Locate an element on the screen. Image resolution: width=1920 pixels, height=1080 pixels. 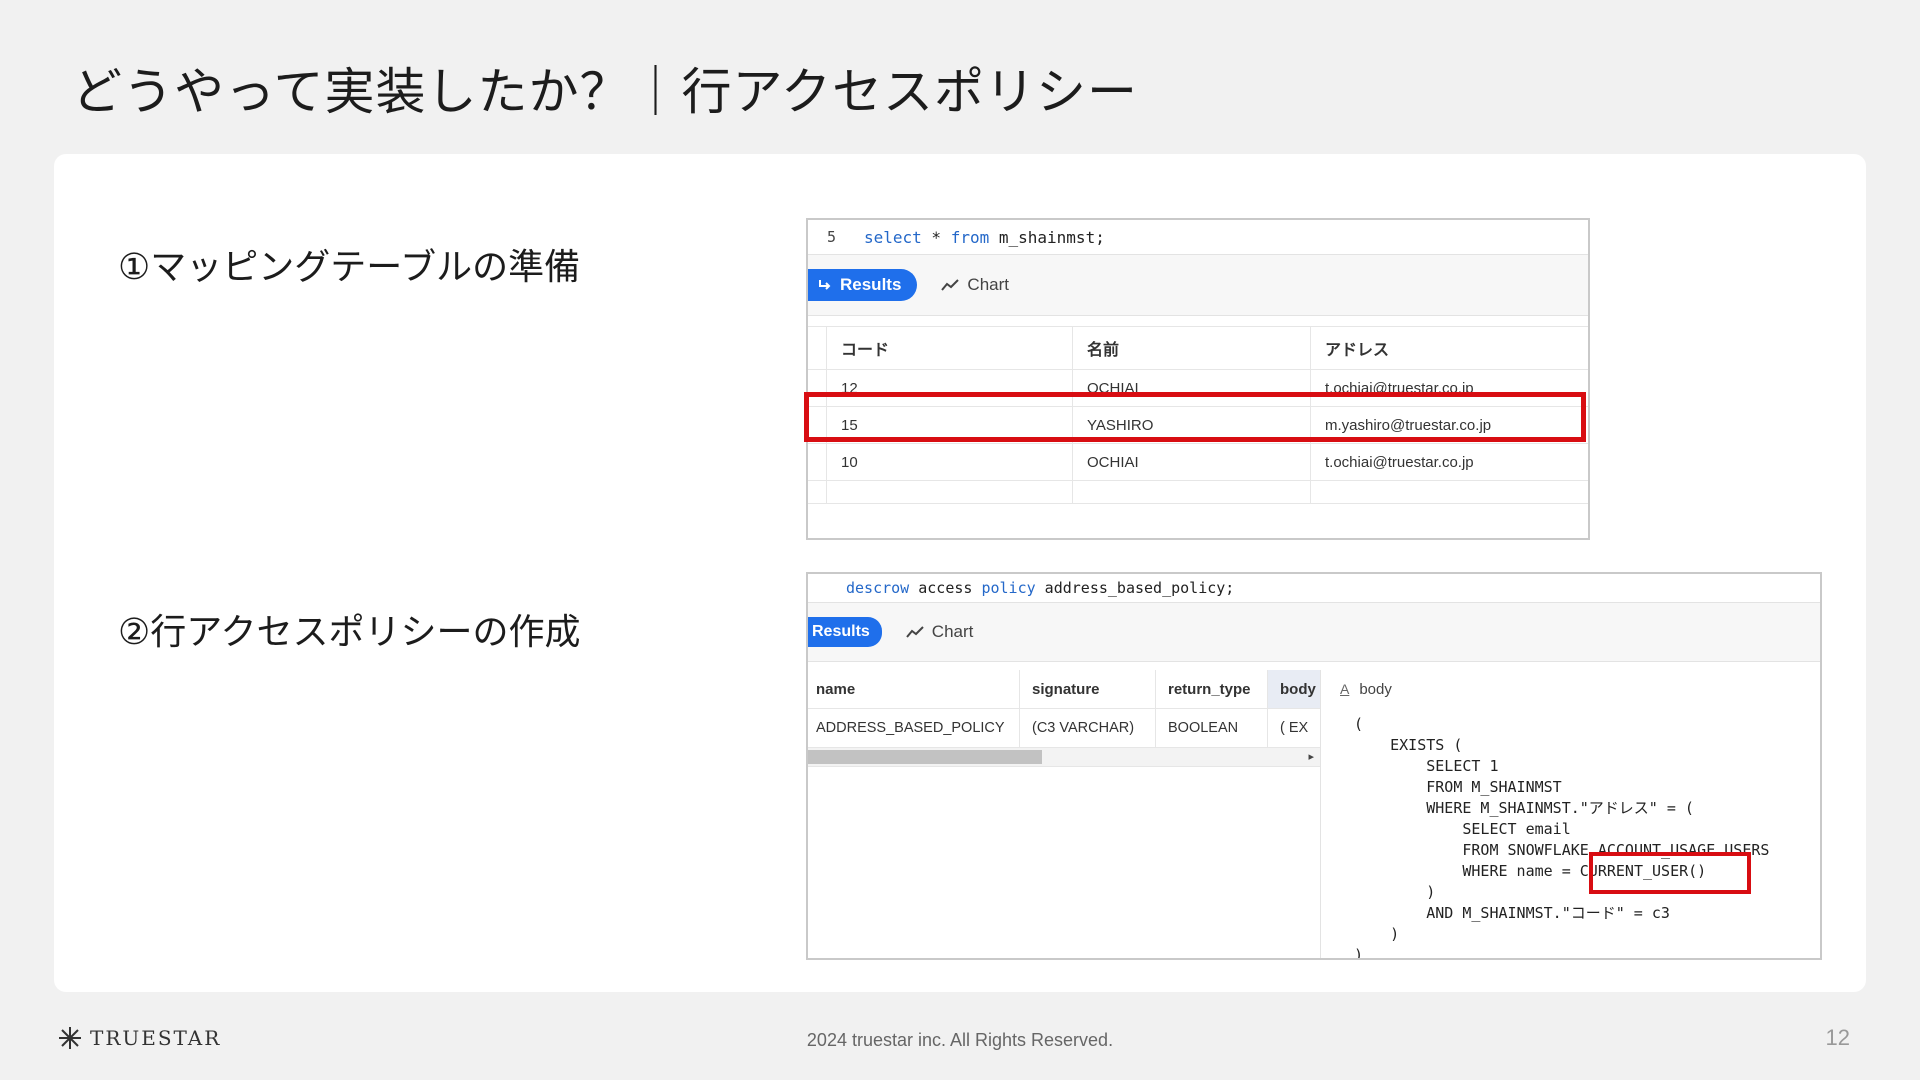
page-number: 12 is located at coordinates (1837, 1037).